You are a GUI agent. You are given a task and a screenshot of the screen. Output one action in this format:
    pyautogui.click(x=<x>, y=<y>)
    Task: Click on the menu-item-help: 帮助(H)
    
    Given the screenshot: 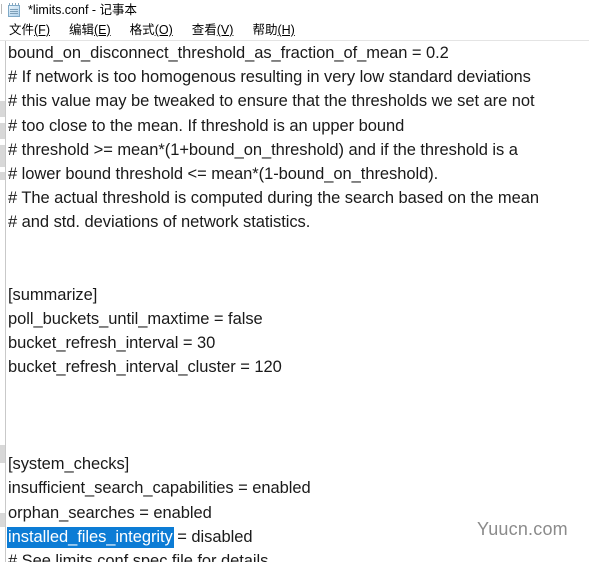 What is the action you would take?
    pyautogui.click(x=273, y=30)
    